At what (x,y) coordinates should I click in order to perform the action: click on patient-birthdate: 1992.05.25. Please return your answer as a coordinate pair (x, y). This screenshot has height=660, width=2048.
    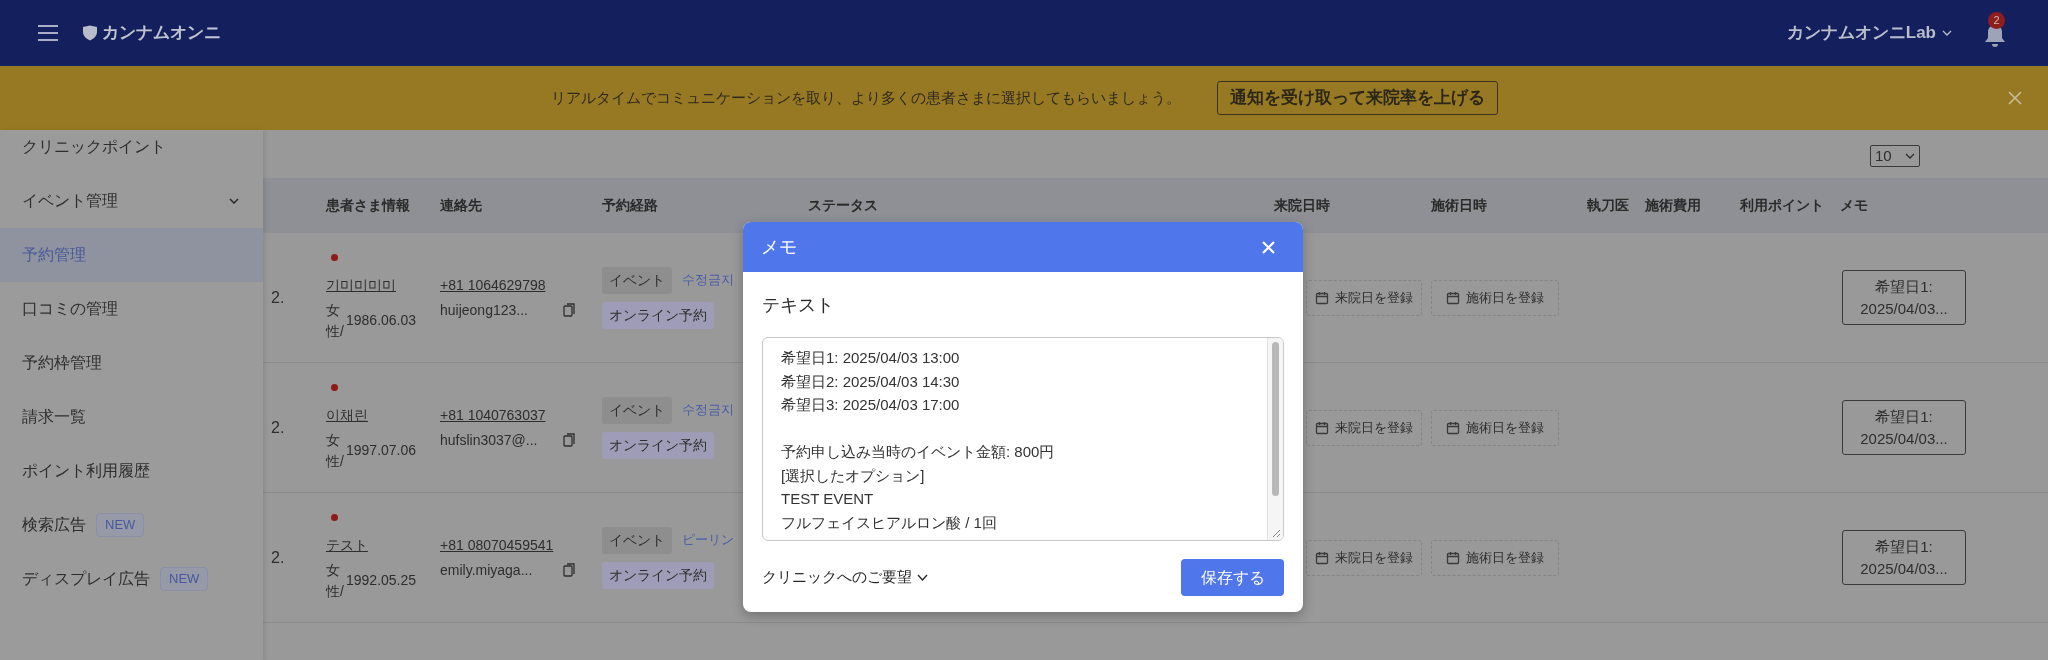
    Looking at the image, I should click on (381, 580).